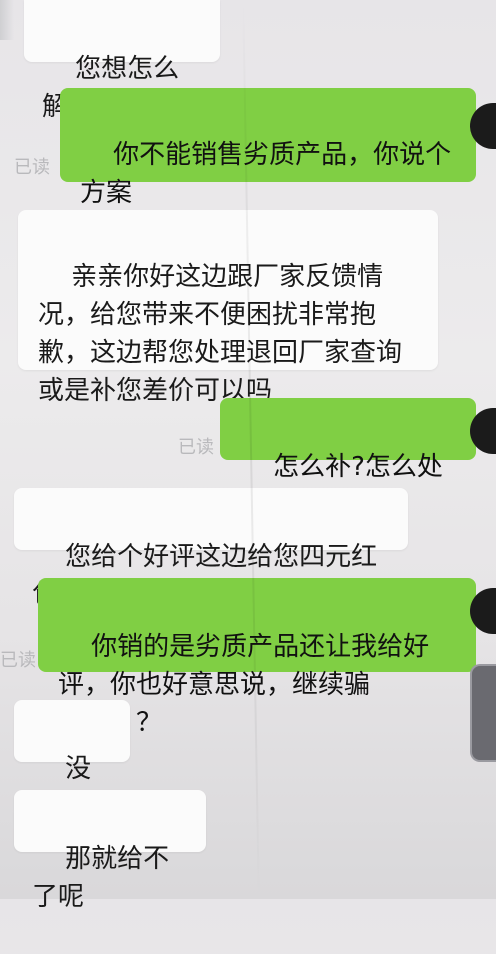 The height and width of the screenshot is (954, 496). What do you see at coordinates (211, 549) in the screenshot?
I see `message-incoming-5: 您给个好评这边给您四元红包` at bounding box center [211, 549].